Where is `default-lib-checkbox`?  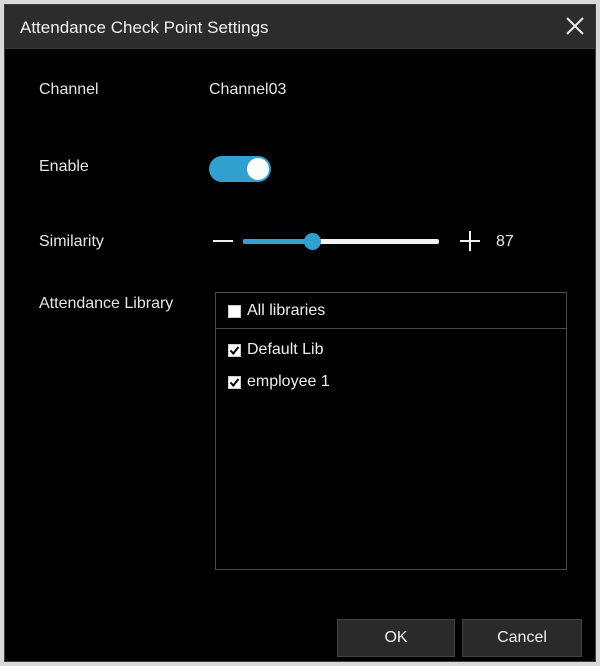 default-lib-checkbox is located at coordinates (234, 350).